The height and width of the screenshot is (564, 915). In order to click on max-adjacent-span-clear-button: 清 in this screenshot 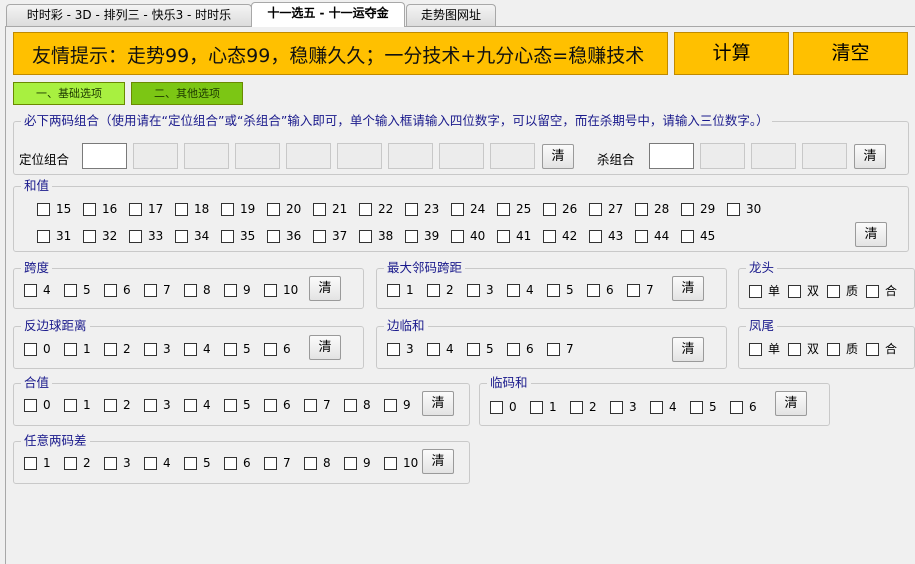, I will do `click(688, 288)`.